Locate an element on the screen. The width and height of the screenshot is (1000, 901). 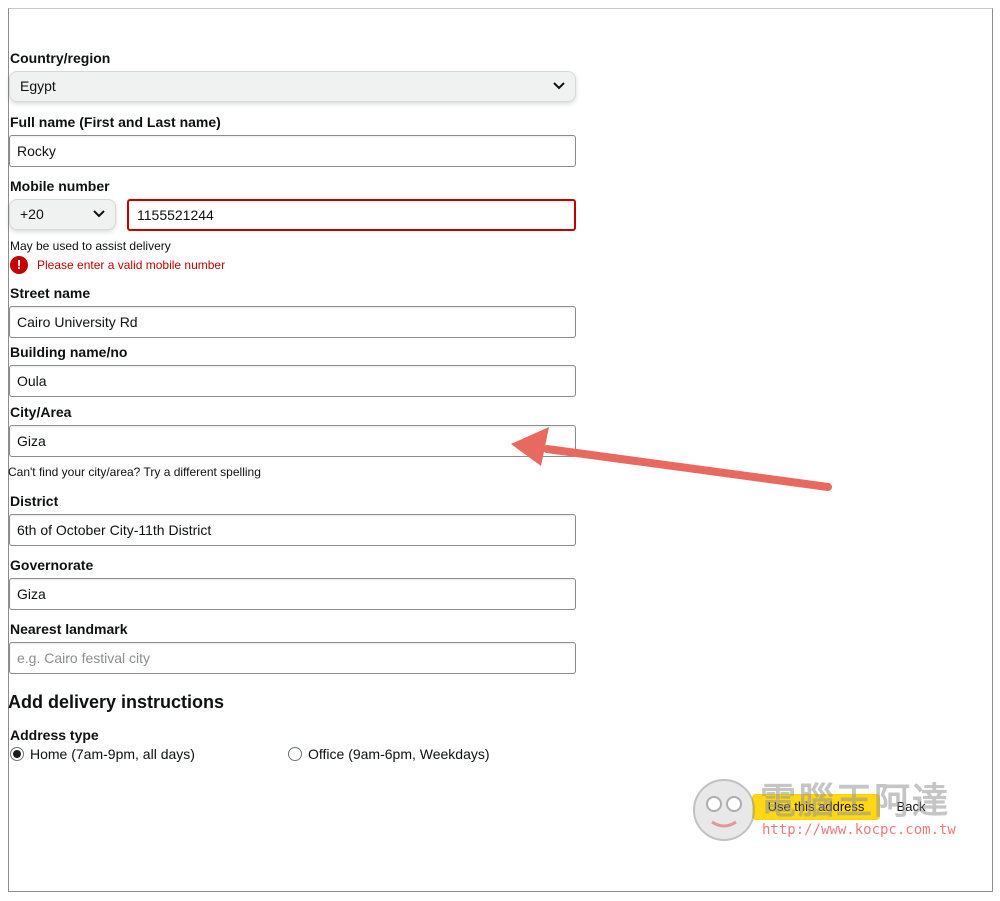
building-input: Oula is located at coordinates (292, 381).